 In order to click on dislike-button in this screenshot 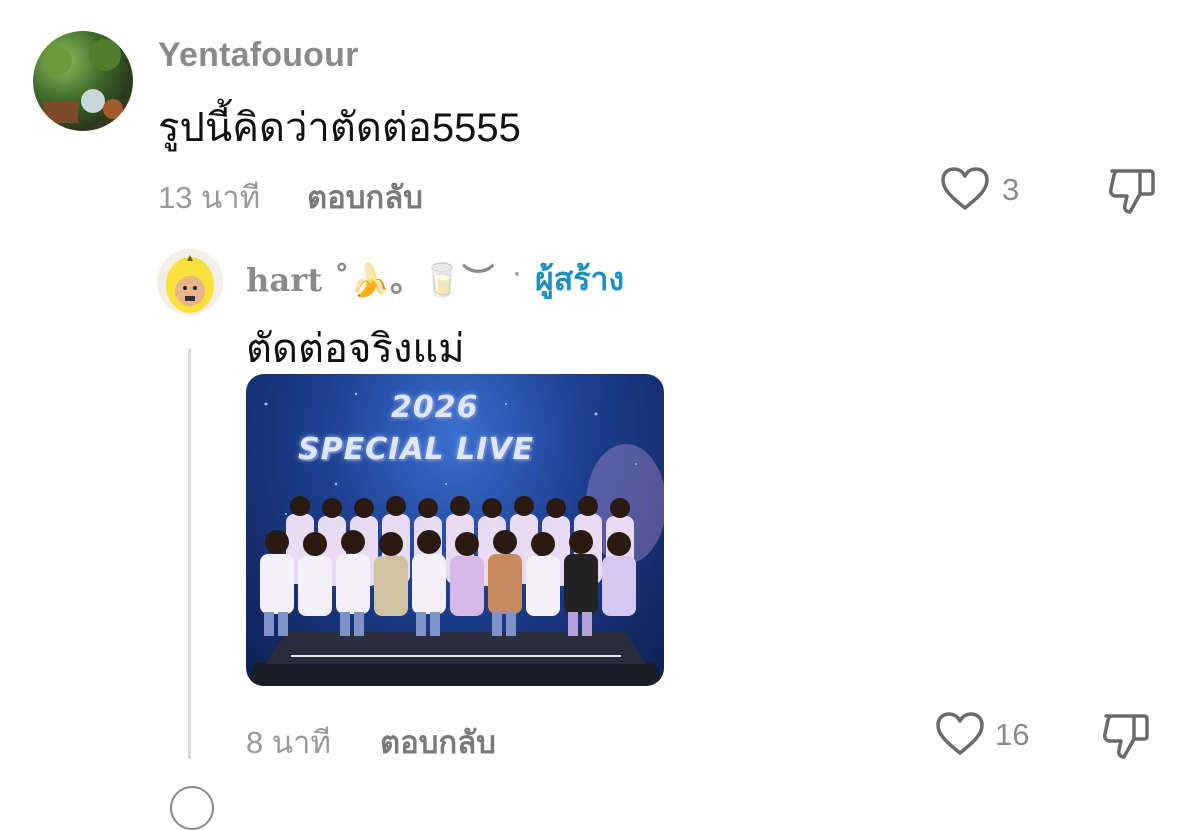, I will do `click(1132, 191)`.